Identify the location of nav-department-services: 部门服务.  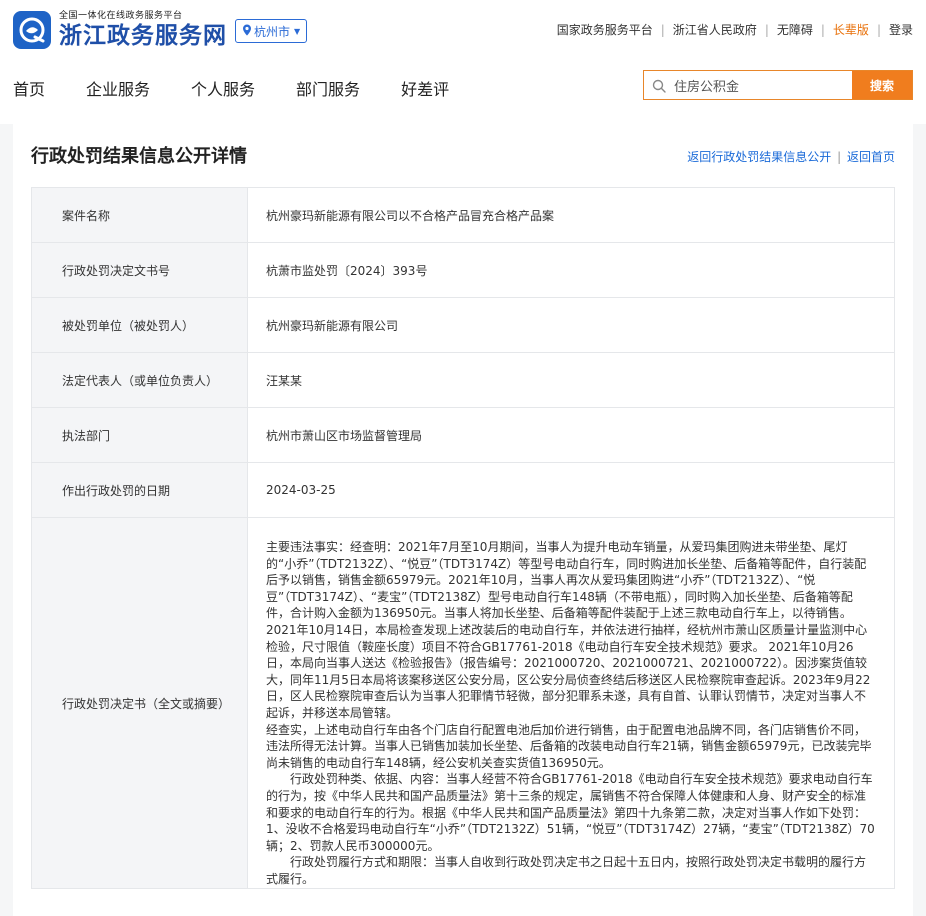
(328, 88).